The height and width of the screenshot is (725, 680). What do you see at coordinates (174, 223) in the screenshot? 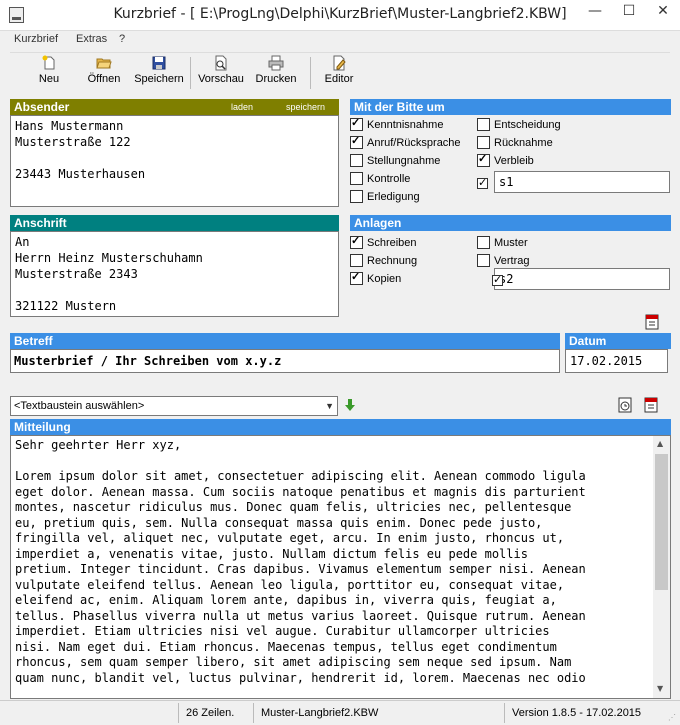
I see `anschrift-header: Anschrift` at bounding box center [174, 223].